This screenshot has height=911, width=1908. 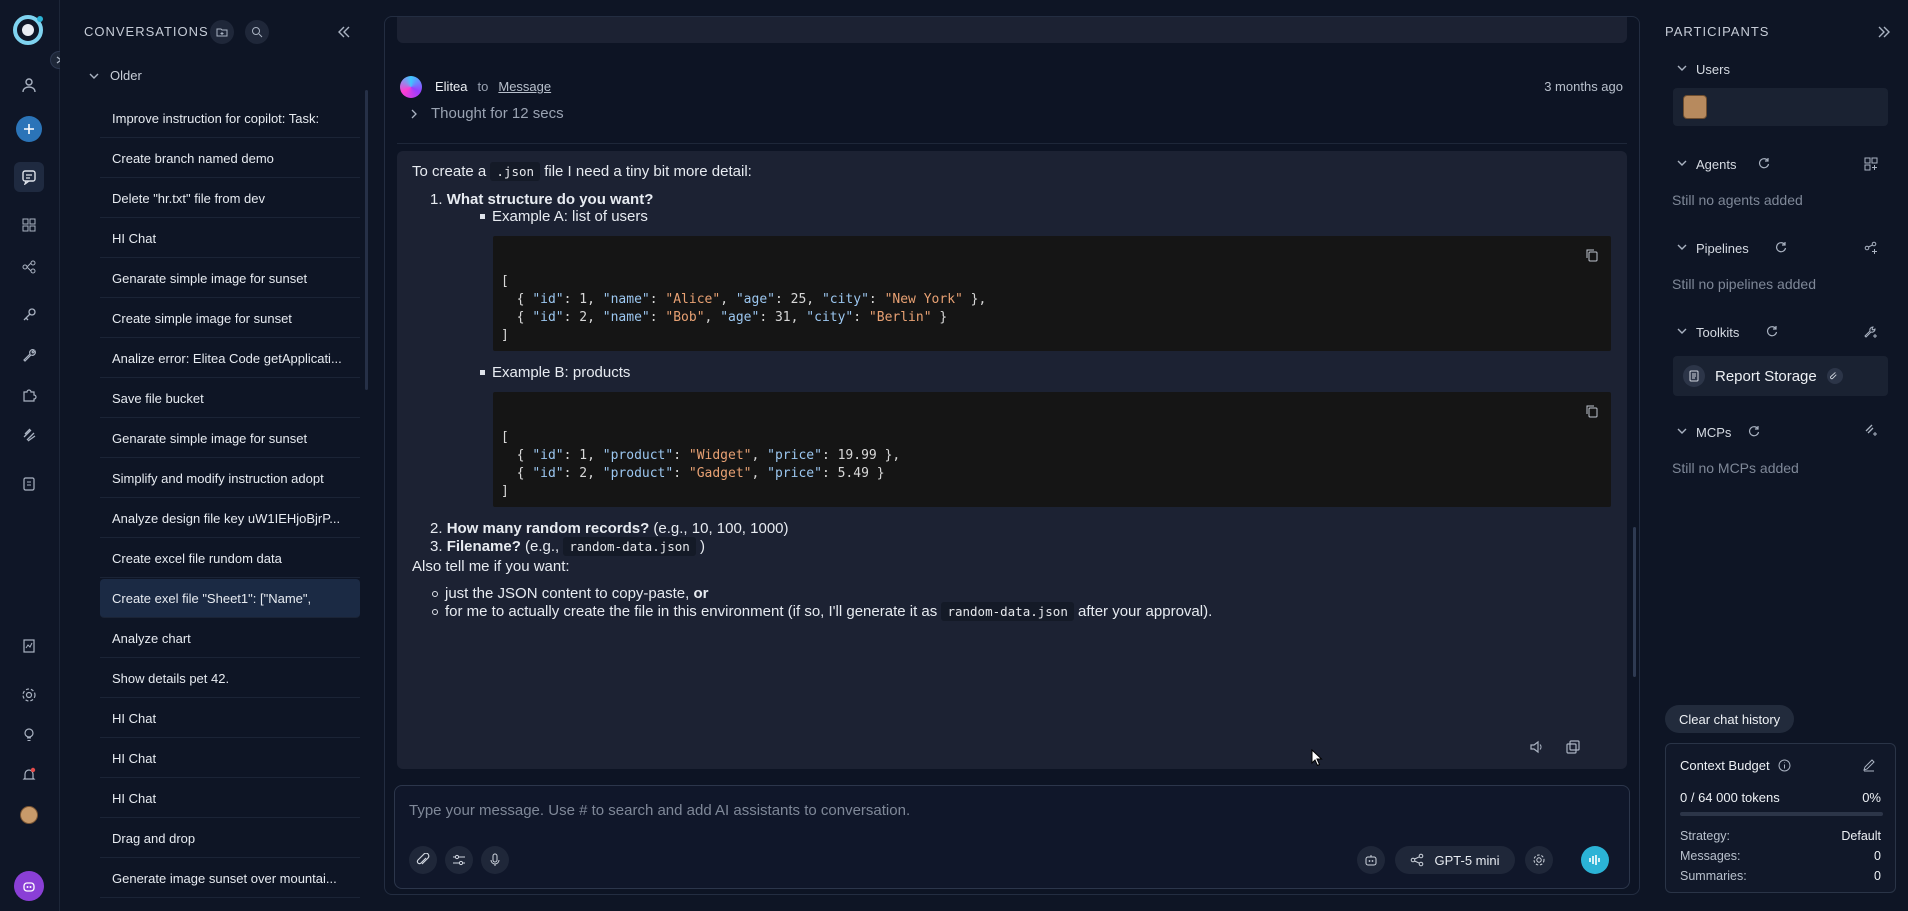 What do you see at coordinates (230, 558) in the screenshot?
I see `conversation-item: Create excel file rundom data` at bounding box center [230, 558].